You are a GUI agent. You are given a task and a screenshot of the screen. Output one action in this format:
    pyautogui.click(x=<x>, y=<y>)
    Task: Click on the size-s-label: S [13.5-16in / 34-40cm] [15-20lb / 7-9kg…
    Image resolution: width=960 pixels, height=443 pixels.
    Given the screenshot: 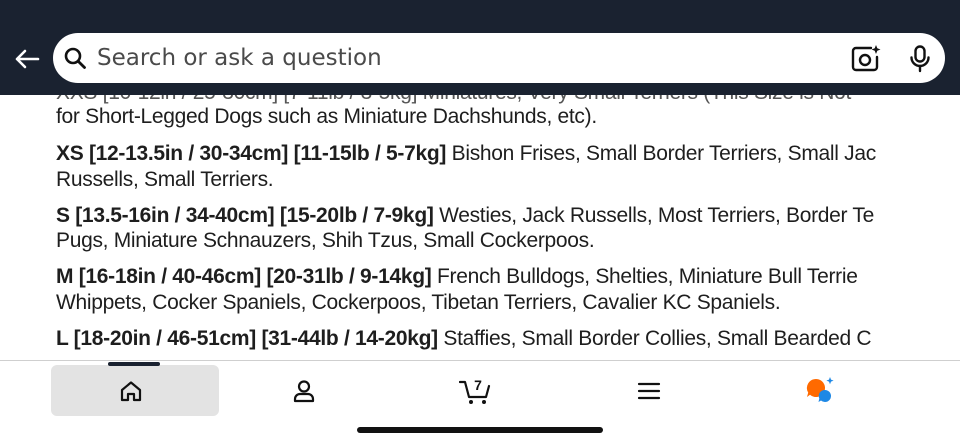 What is the action you would take?
    pyautogui.click(x=245, y=215)
    